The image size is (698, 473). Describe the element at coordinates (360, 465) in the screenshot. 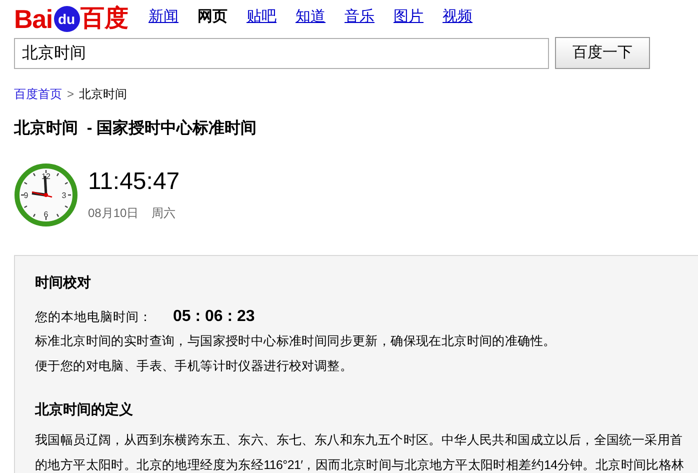

I see `paragraph-text: 的地方平太阳时。北京的地理经度为东经116°21′，因而北京时间与北京地方平太阳时相差约14分钟。北京时间比格林` at that location.